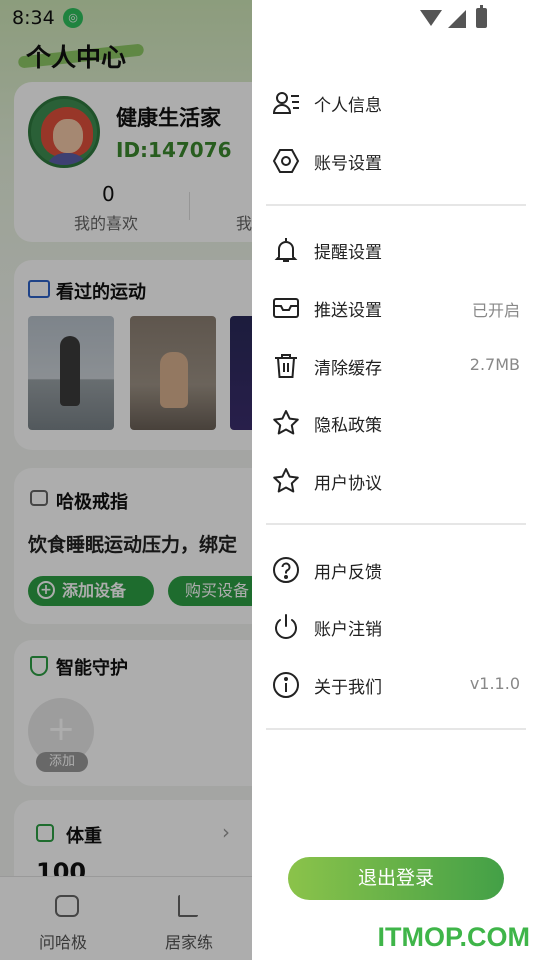 The image size is (540, 960). What do you see at coordinates (348, 484) in the screenshot?
I see `menu-item-label: 用户协议` at bounding box center [348, 484].